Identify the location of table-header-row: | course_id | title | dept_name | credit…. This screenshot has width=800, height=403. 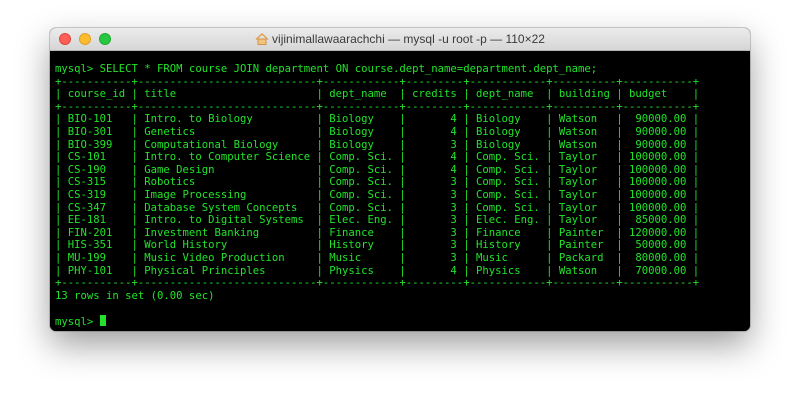
(377, 94).